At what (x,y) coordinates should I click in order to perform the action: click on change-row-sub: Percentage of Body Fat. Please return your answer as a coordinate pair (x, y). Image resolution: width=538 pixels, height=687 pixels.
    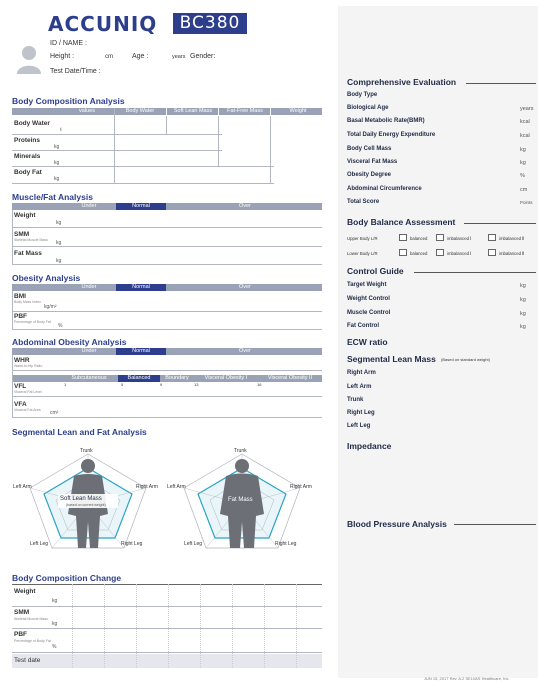
    Looking at the image, I should click on (32, 641).